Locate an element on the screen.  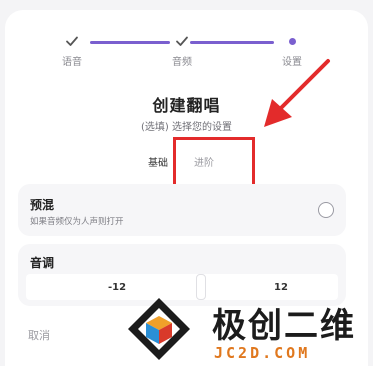
watermark-text-en: JC2D.COM is located at coordinates (262, 353).